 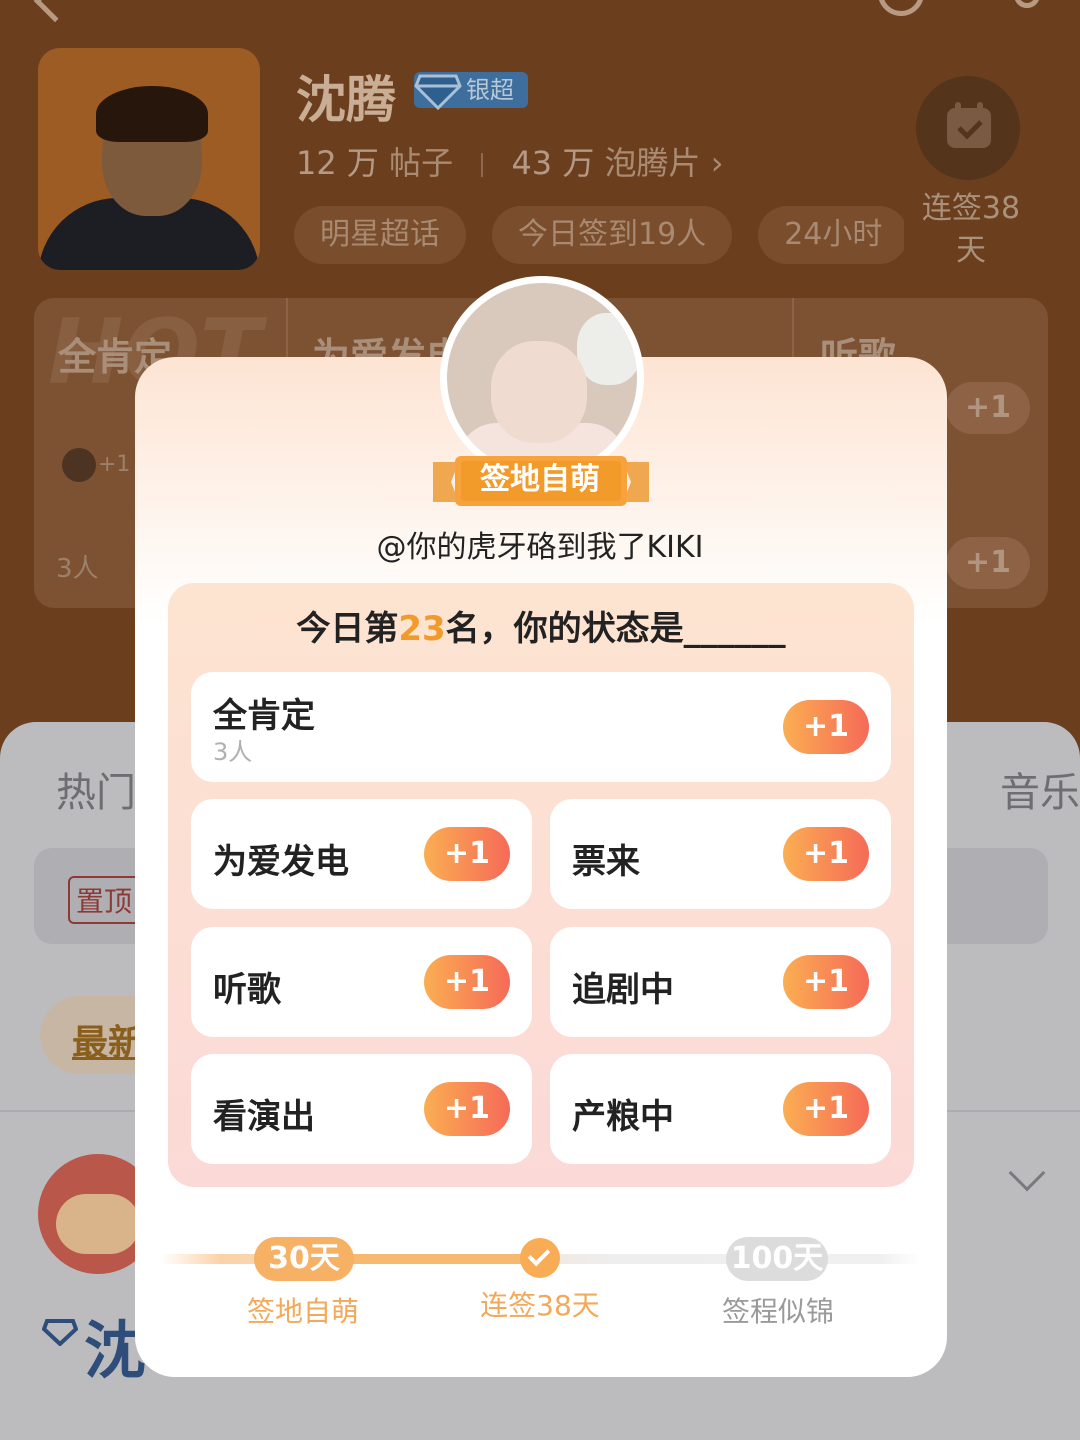 What do you see at coordinates (623, 1117) in the screenshot?
I see `option-label: 产粮中` at bounding box center [623, 1117].